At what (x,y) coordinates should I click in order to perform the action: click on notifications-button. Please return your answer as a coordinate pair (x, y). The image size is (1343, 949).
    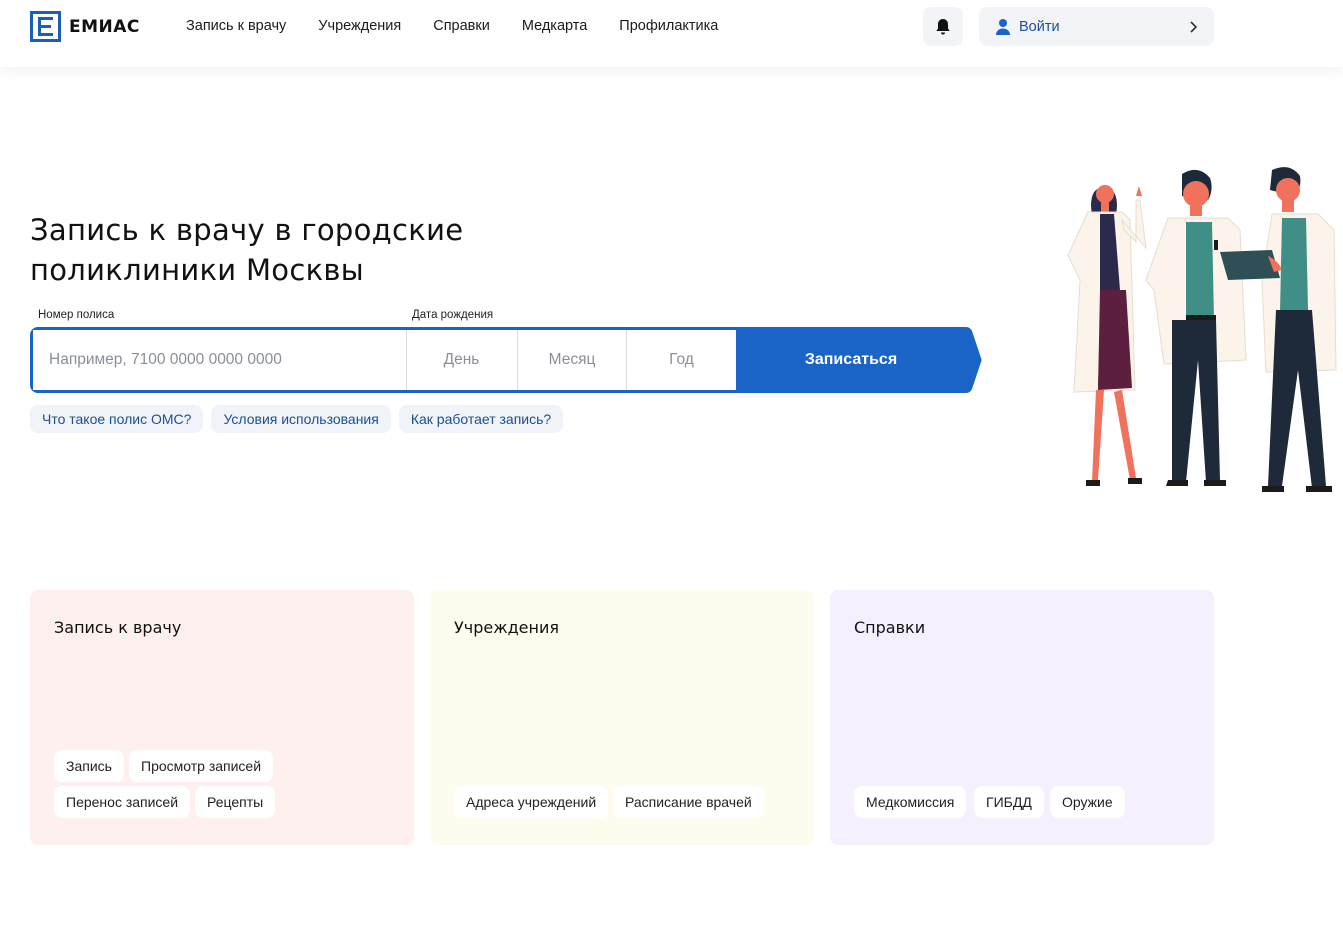
    Looking at the image, I should click on (943, 26).